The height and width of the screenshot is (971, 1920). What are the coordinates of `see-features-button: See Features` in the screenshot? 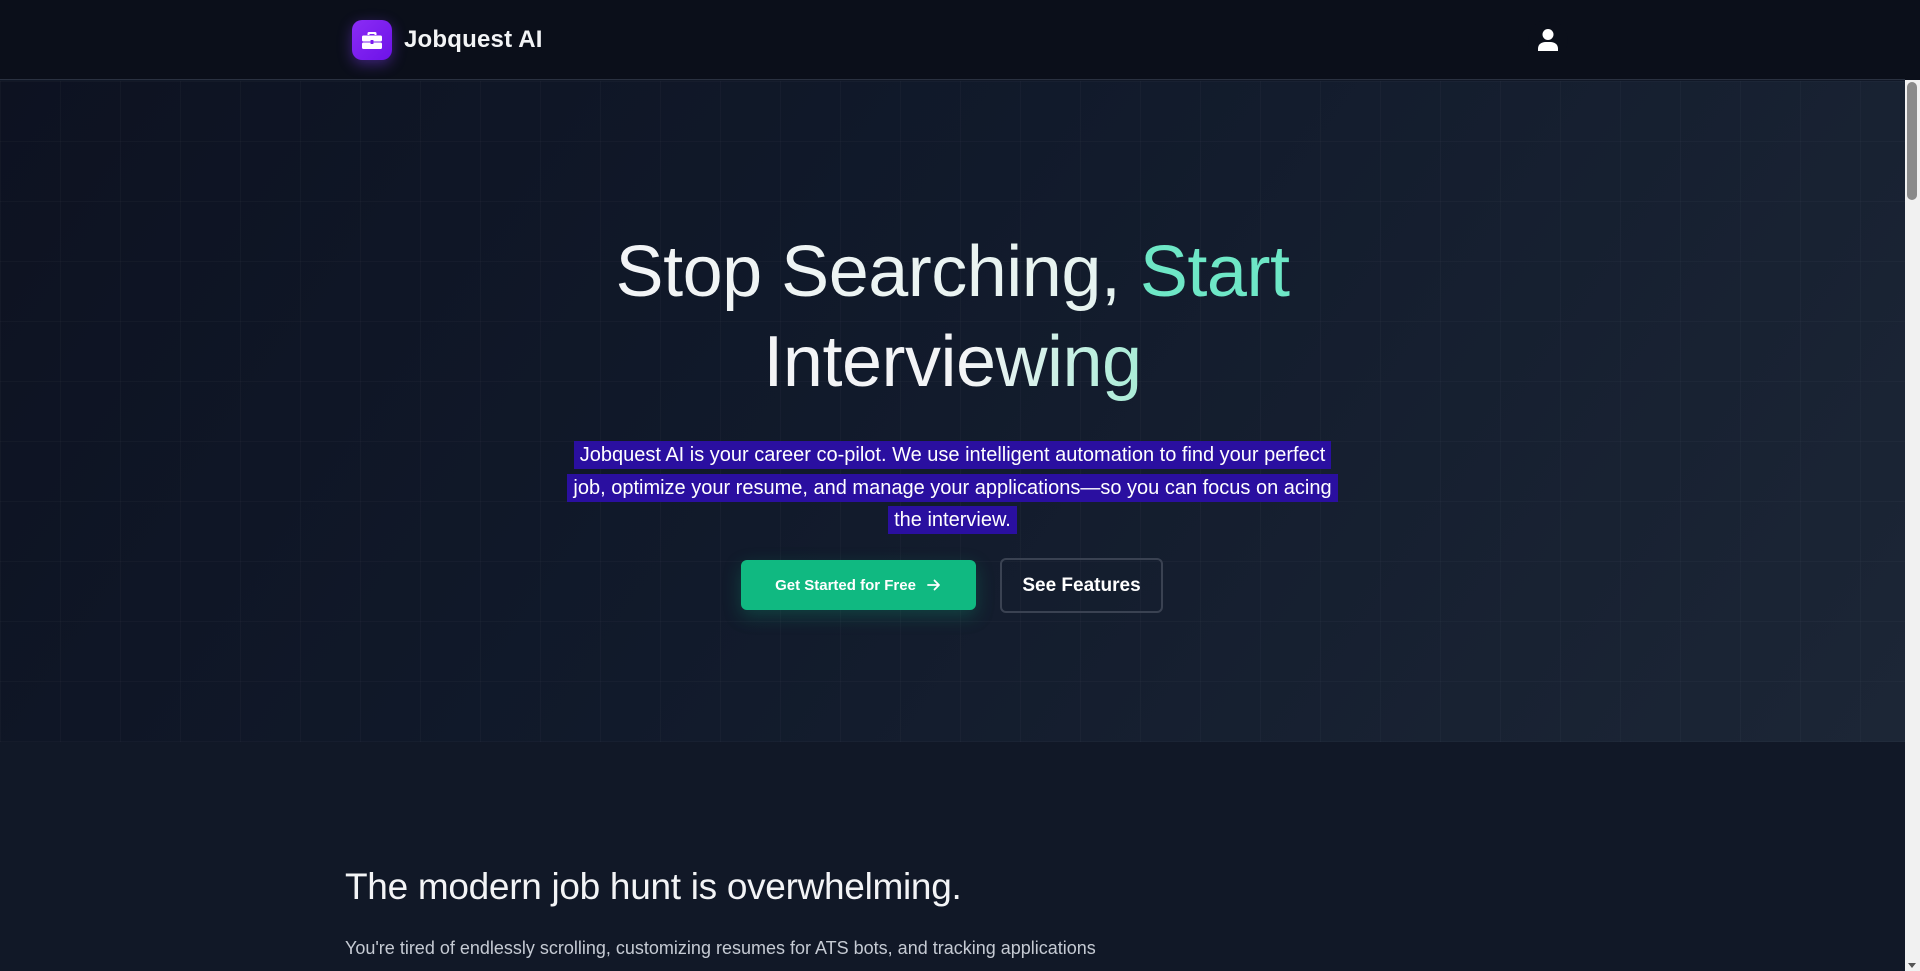 It's located at (1081, 585).